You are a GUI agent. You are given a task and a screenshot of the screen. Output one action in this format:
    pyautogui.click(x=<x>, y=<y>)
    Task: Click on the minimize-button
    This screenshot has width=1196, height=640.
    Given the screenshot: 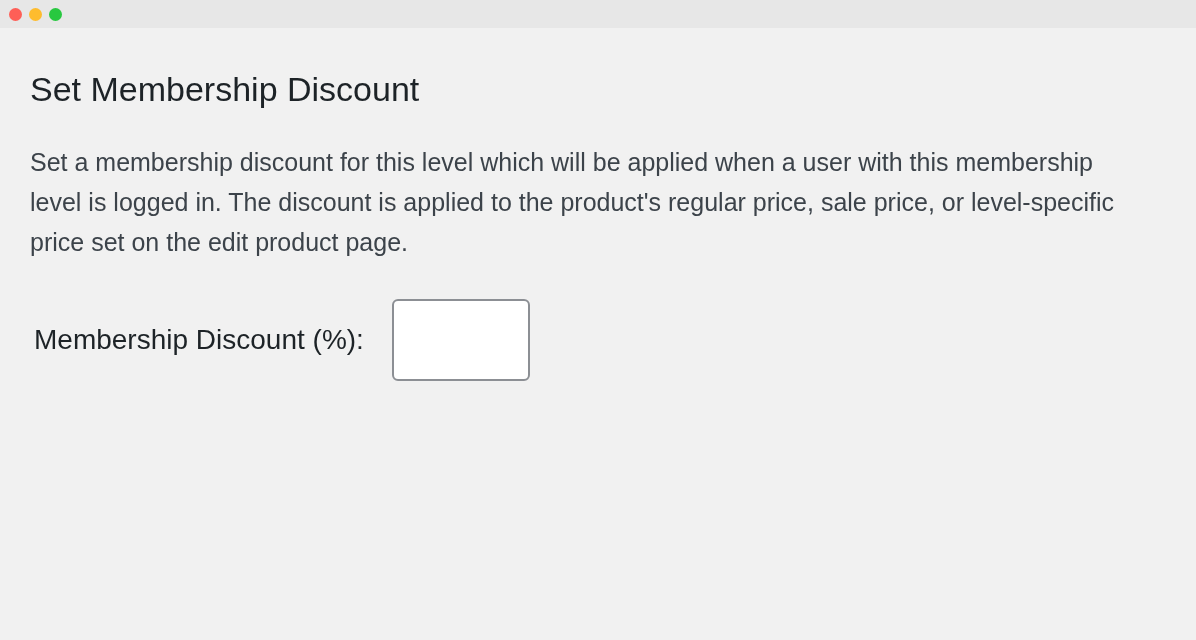 What is the action you would take?
    pyautogui.click(x=35, y=14)
    